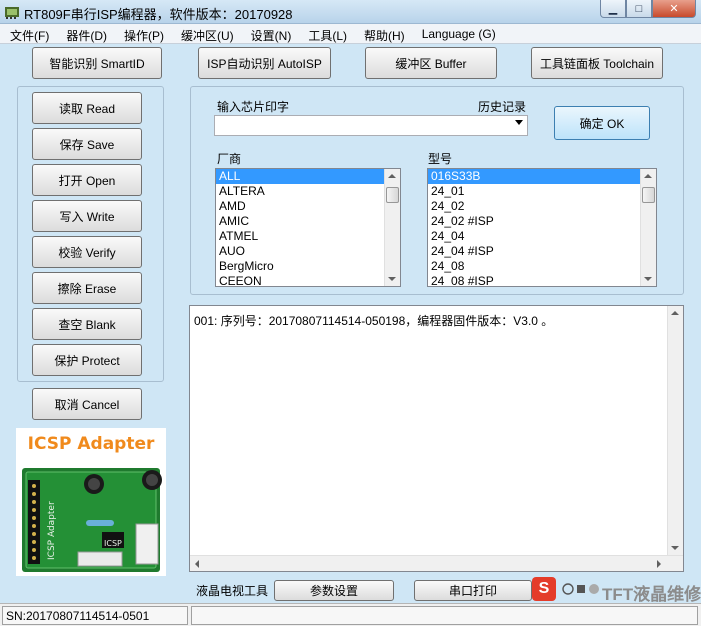  What do you see at coordinates (87, 360) in the screenshot?
I see `protect-button: 保护 Protect` at bounding box center [87, 360].